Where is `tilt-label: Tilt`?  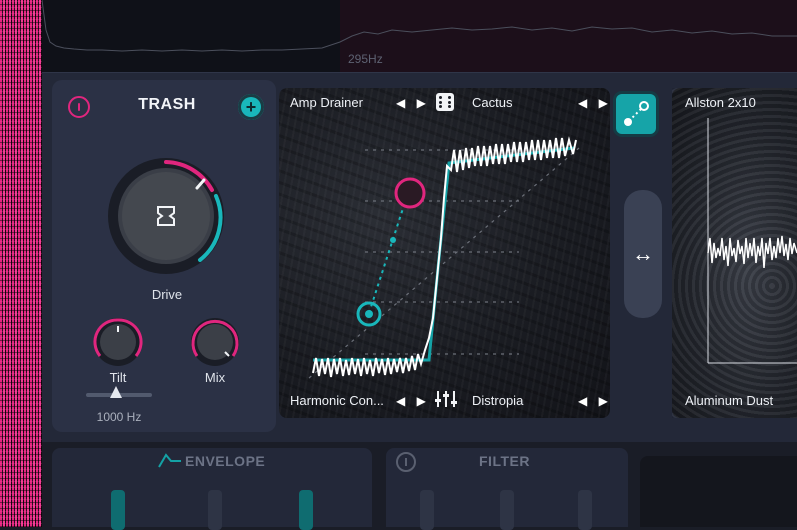 tilt-label: Tilt is located at coordinates (118, 377).